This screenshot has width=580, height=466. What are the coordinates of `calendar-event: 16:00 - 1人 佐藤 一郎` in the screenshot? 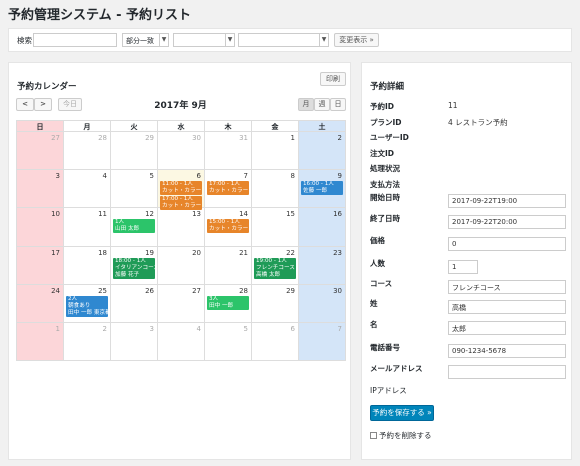 It's located at (322, 188).